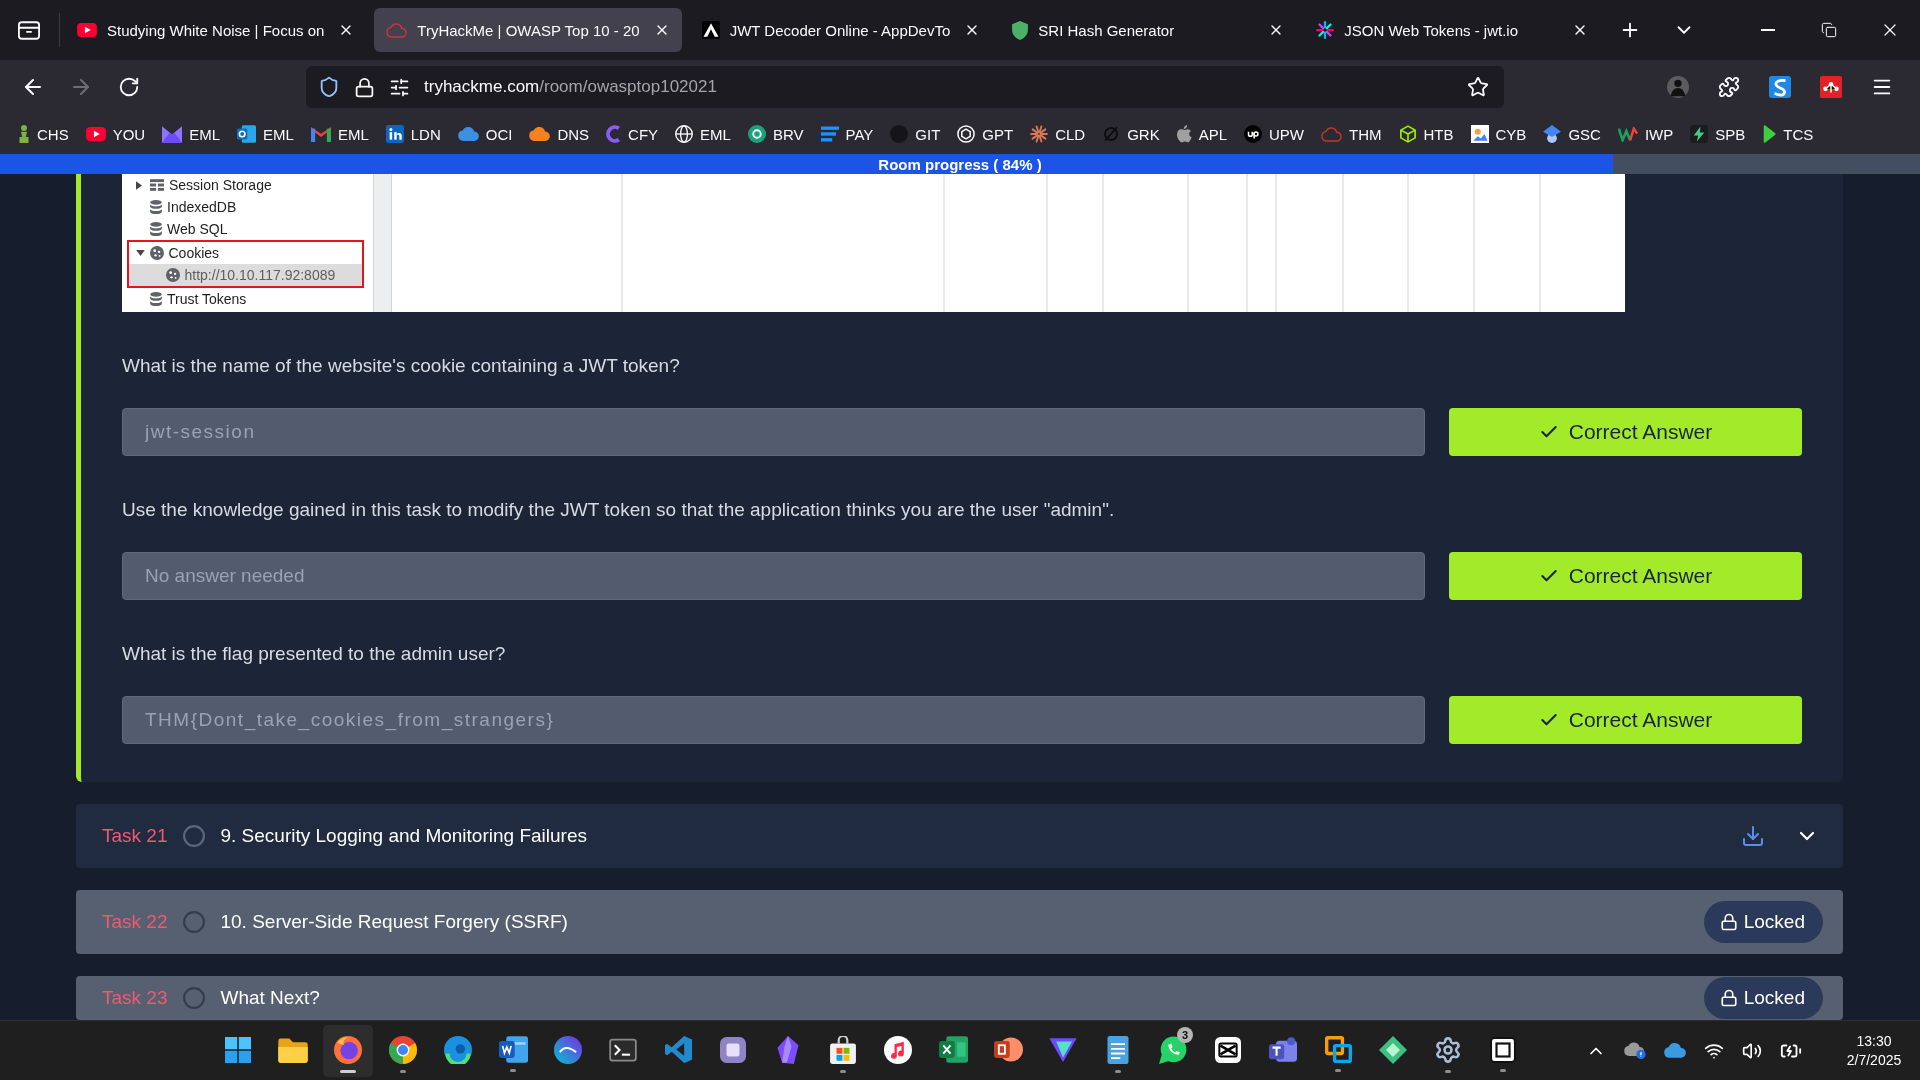  What do you see at coordinates (1148, 30) in the screenshot?
I see `browser-tab: SRI Hash Generator` at bounding box center [1148, 30].